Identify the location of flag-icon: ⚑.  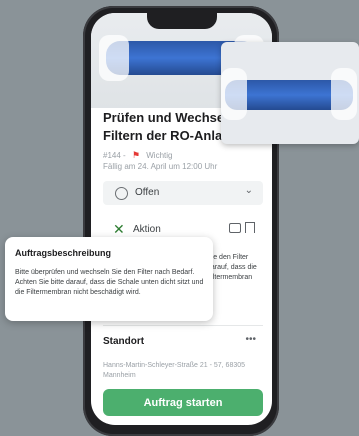
(136, 155).